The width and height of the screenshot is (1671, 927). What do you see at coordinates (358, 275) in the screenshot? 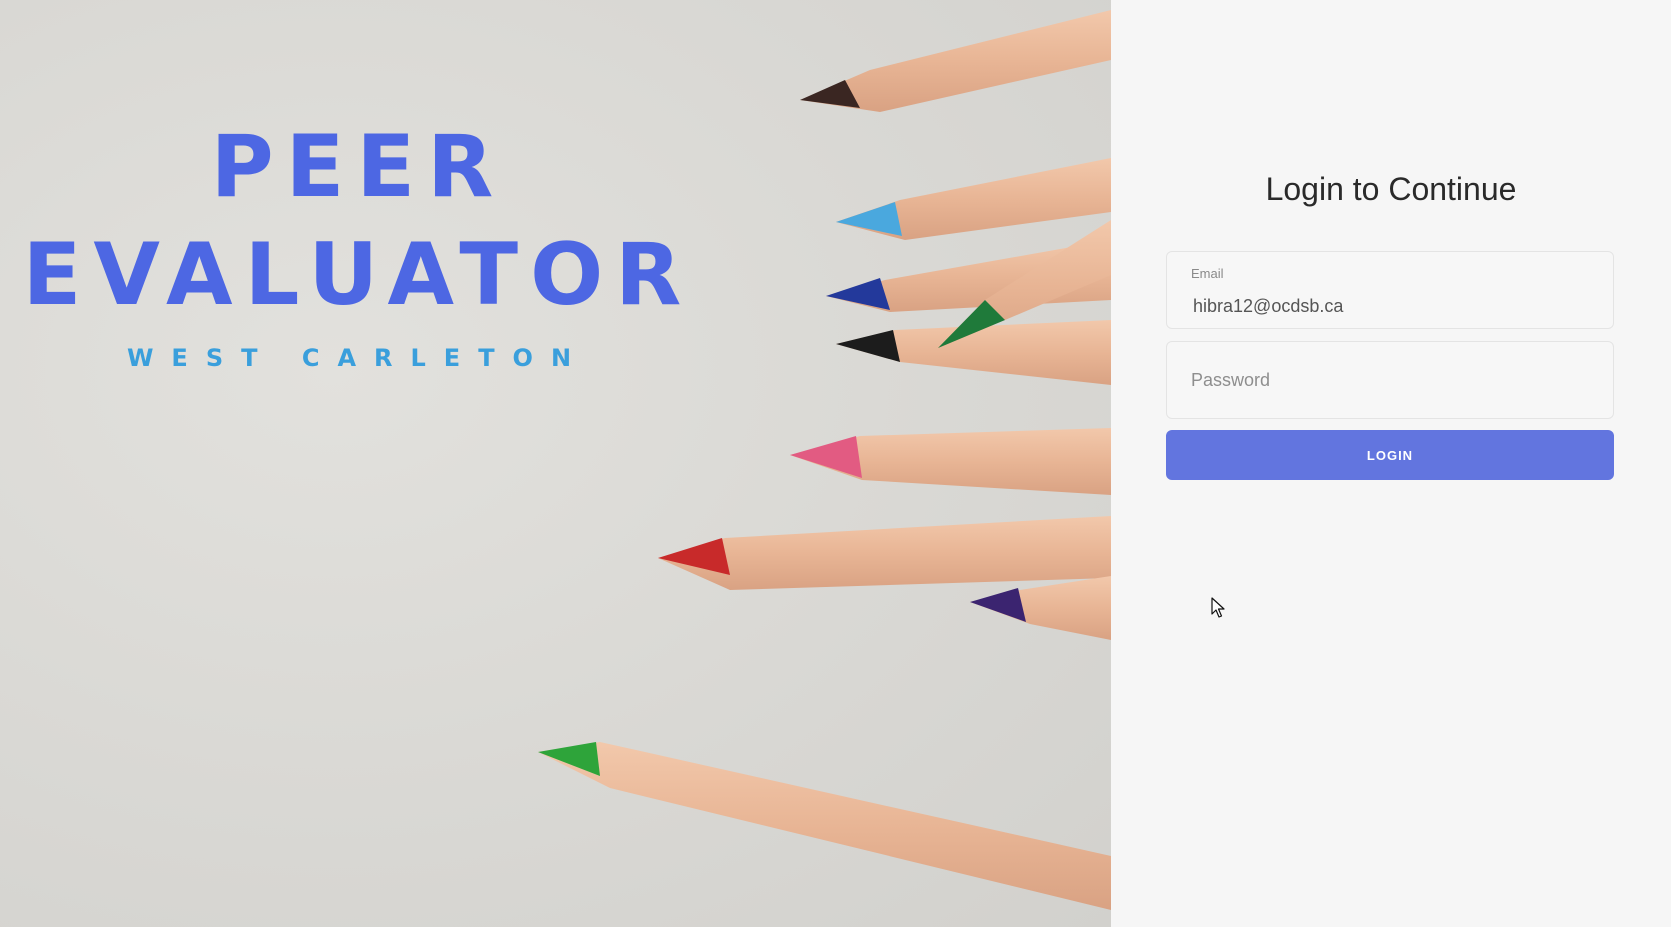
I see `brand-title-line2: EVALUATOR` at bounding box center [358, 275].